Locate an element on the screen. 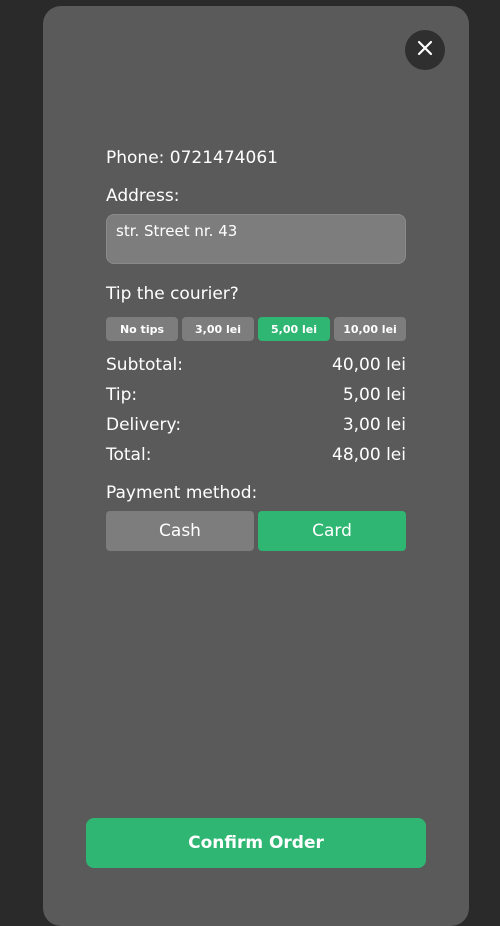 This screenshot has width=500, height=926. payment-options: Cash Card is located at coordinates (256, 531).